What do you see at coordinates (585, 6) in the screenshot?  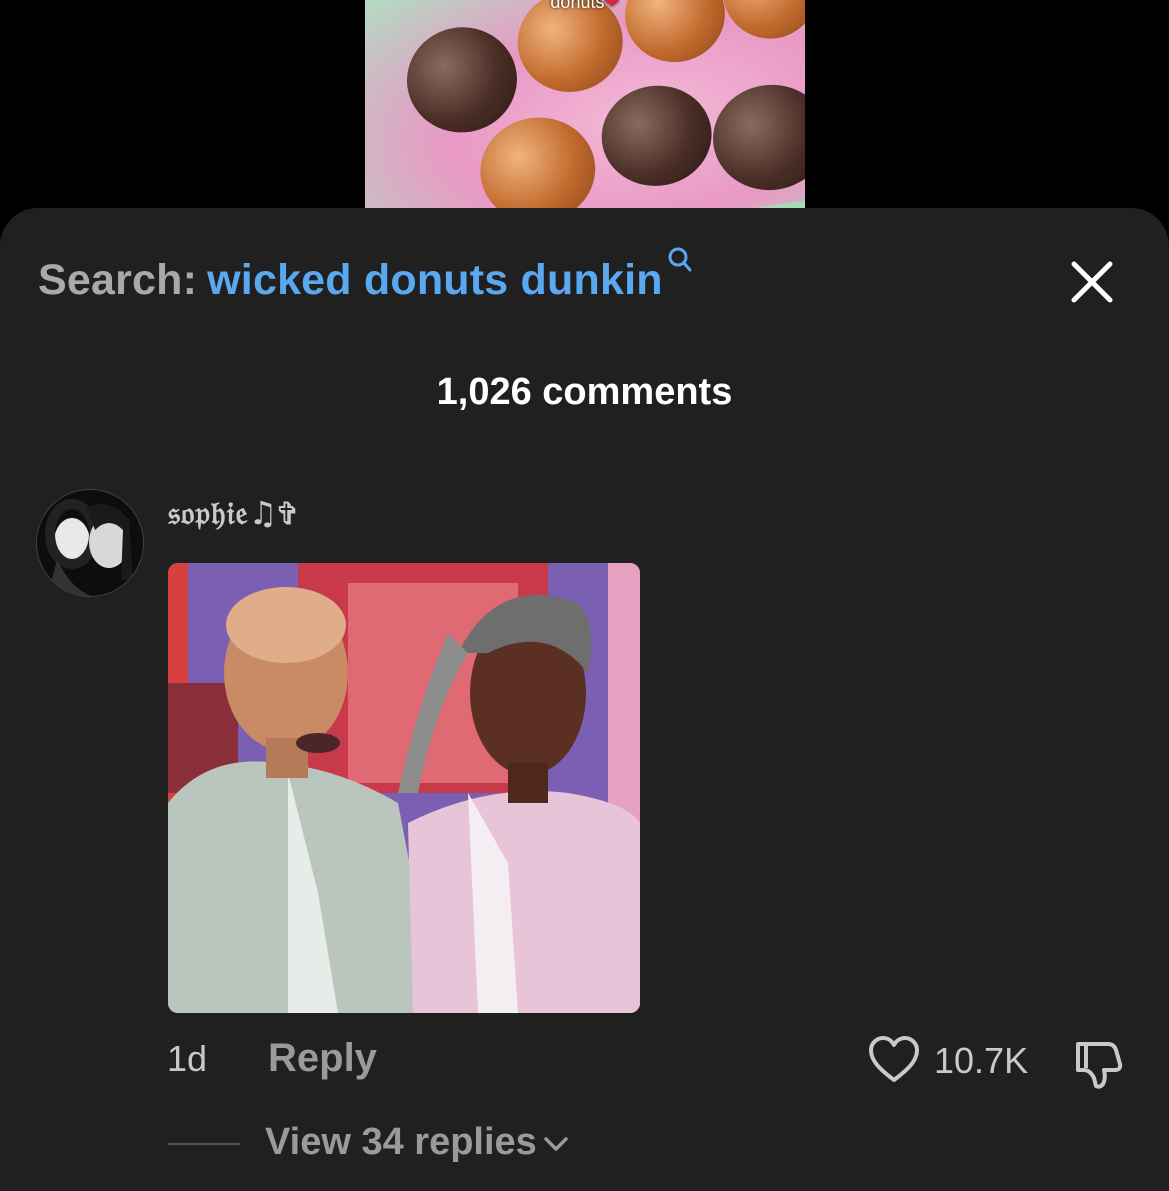 I see `video-caption: donuts❤` at bounding box center [585, 6].